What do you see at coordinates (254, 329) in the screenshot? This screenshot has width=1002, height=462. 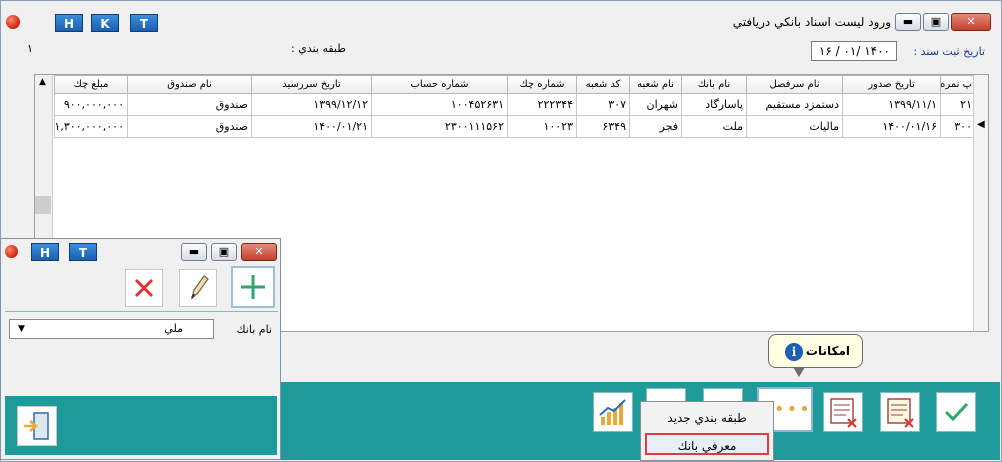 I see `bank-name-label: نام بانك` at bounding box center [254, 329].